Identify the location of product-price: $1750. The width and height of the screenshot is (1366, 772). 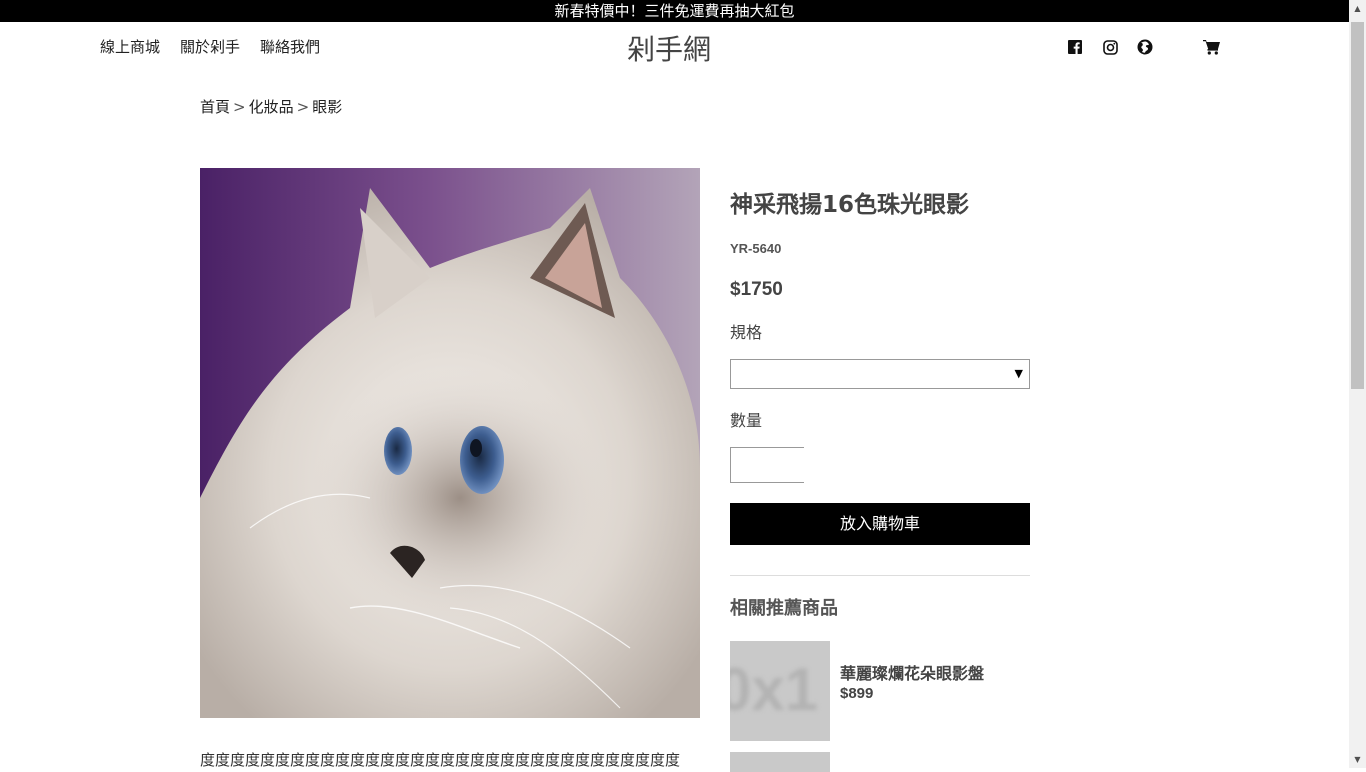
(756, 289).